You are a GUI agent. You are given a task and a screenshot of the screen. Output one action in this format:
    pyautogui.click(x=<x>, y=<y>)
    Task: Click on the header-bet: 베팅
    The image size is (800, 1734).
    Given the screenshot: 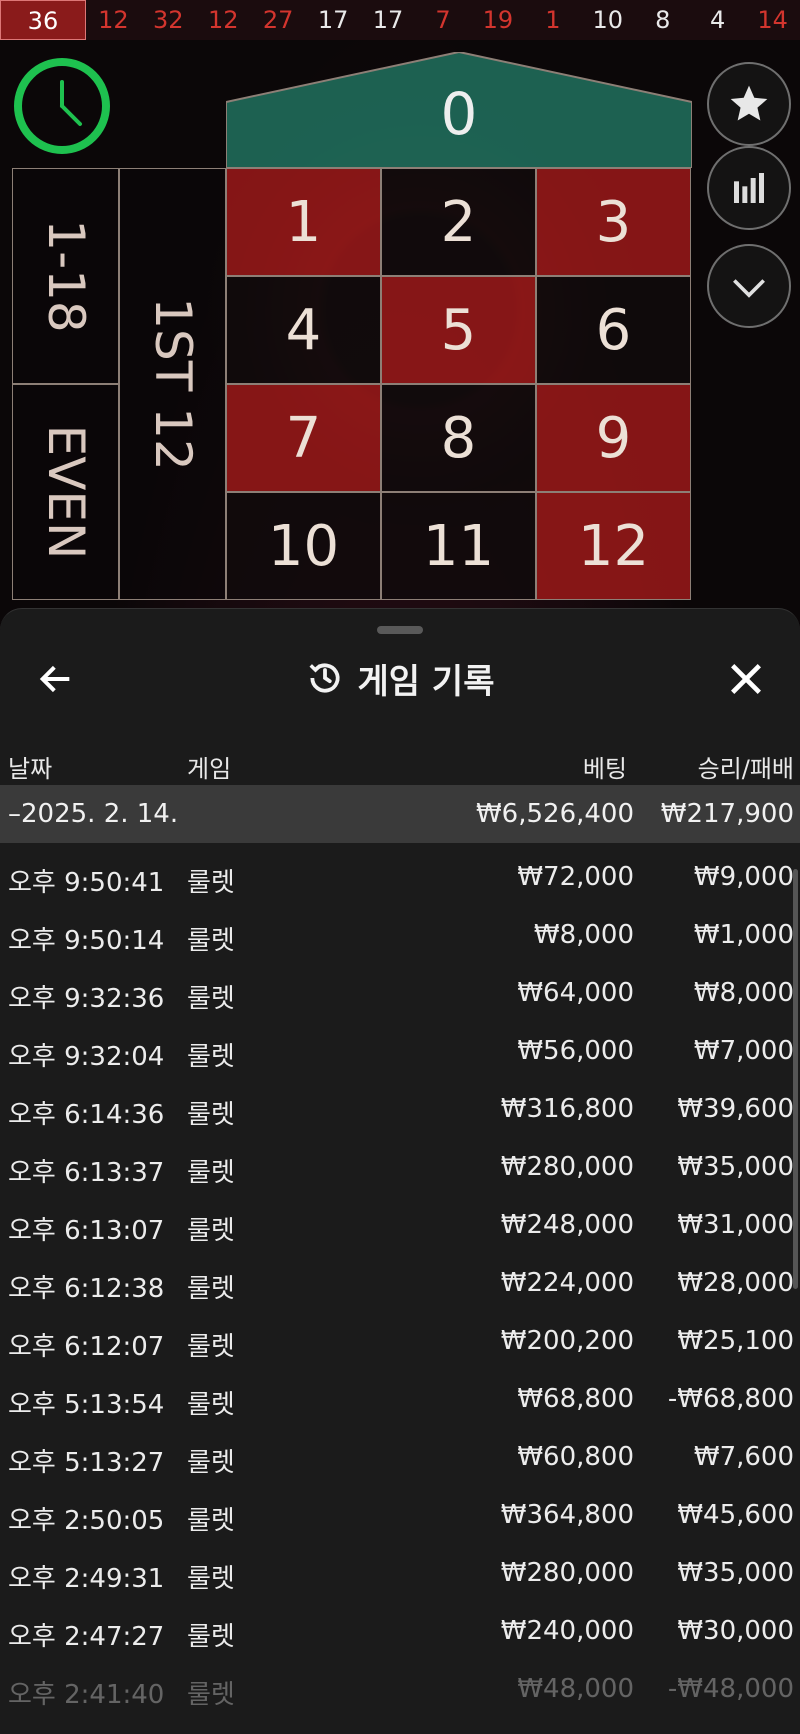 What is the action you would take?
    pyautogui.click(x=604, y=769)
    